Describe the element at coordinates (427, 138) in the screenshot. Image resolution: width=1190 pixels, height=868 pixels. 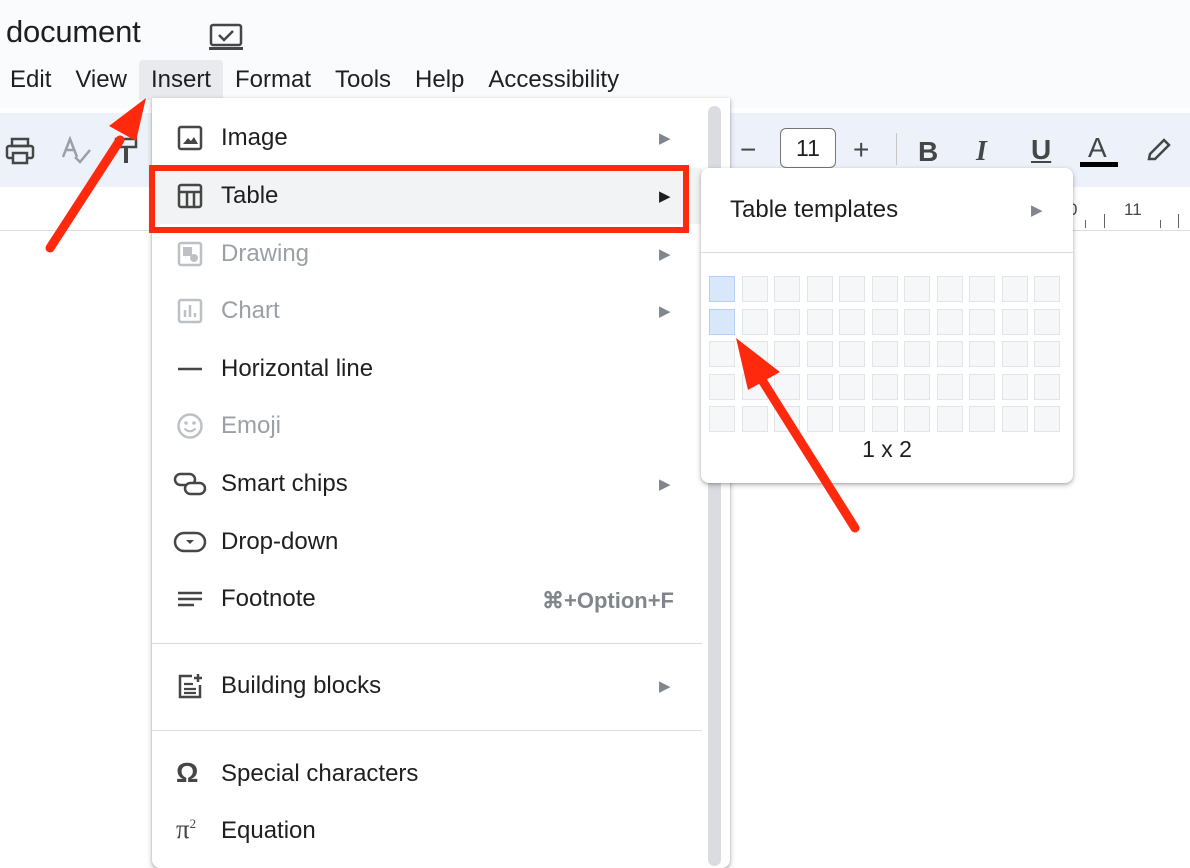
I see `menu-item-image: Image ▶` at that location.